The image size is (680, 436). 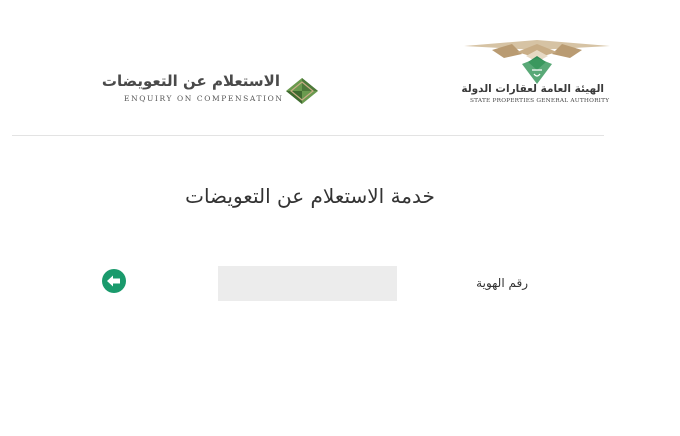 I want to click on arrow-left-circle-icon, so click(x=114, y=281).